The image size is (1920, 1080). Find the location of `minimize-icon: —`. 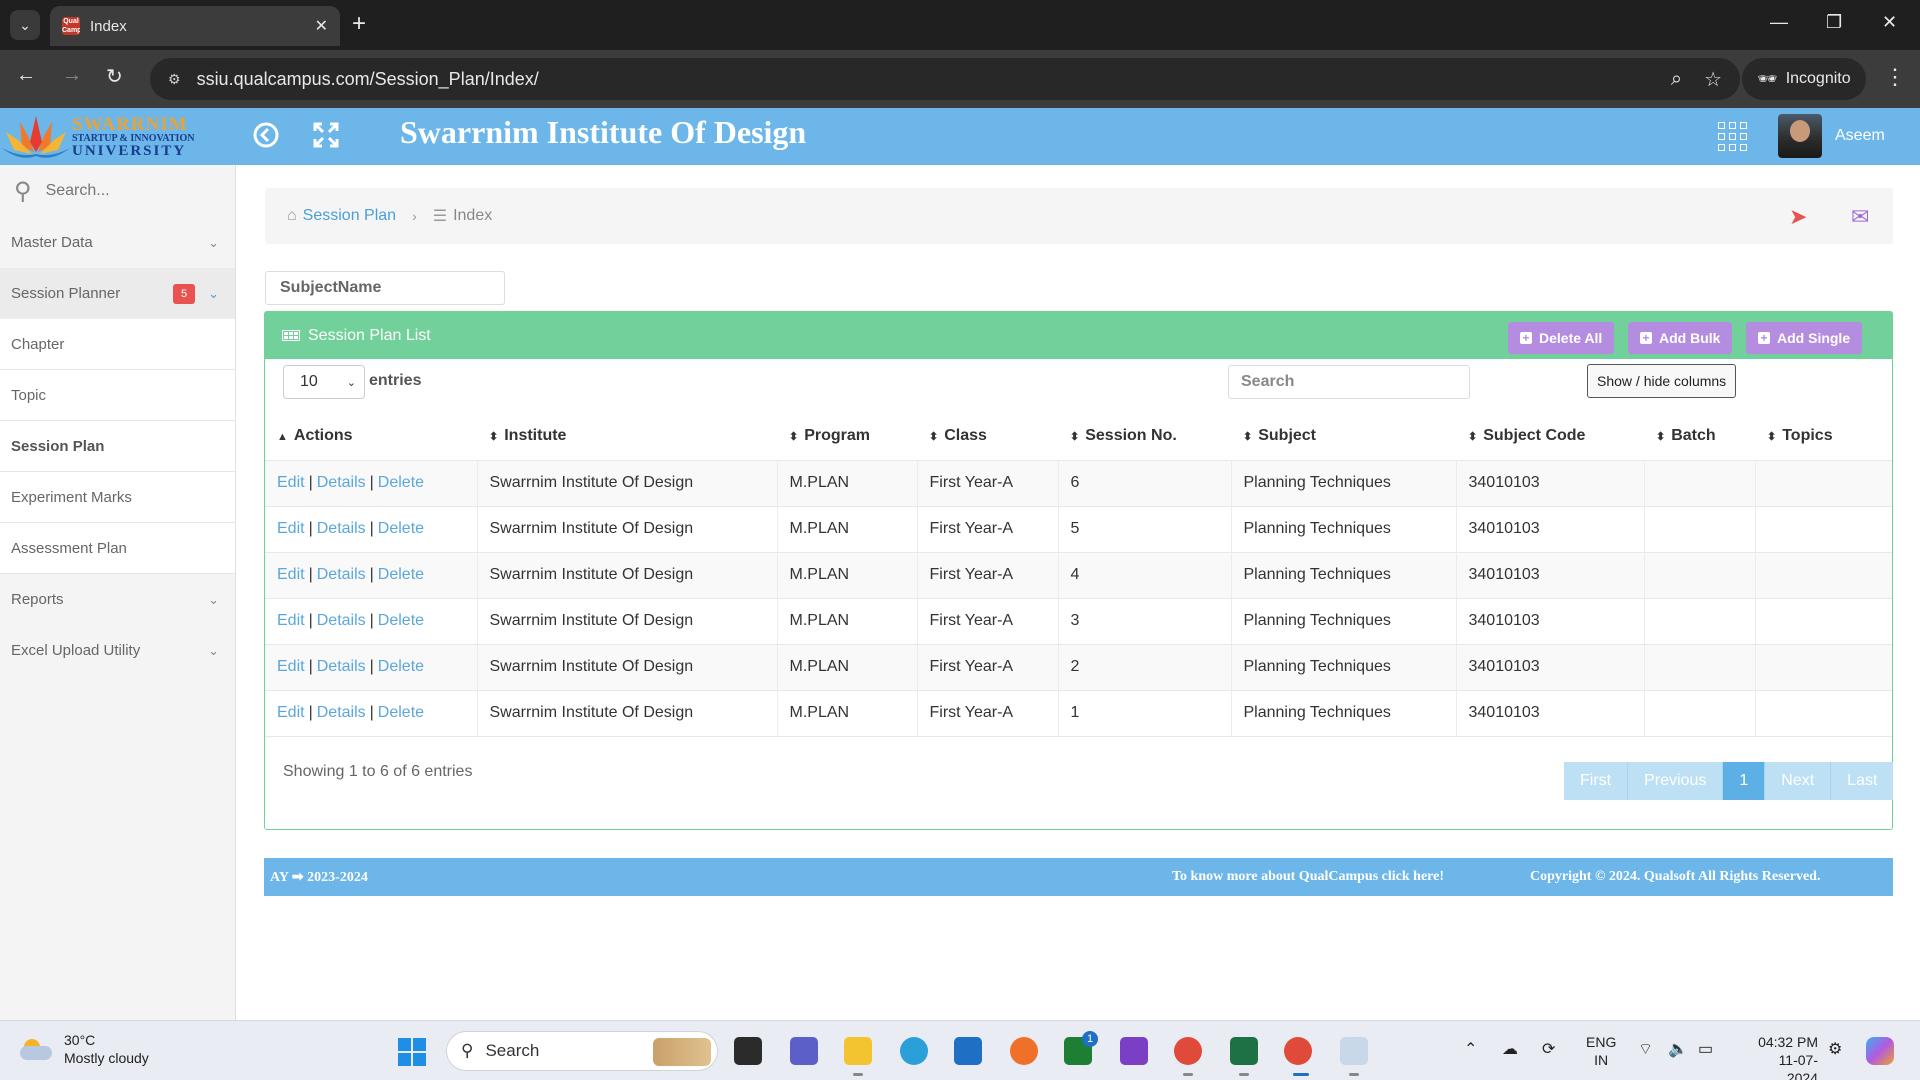

minimize-icon: — is located at coordinates (1779, 22).